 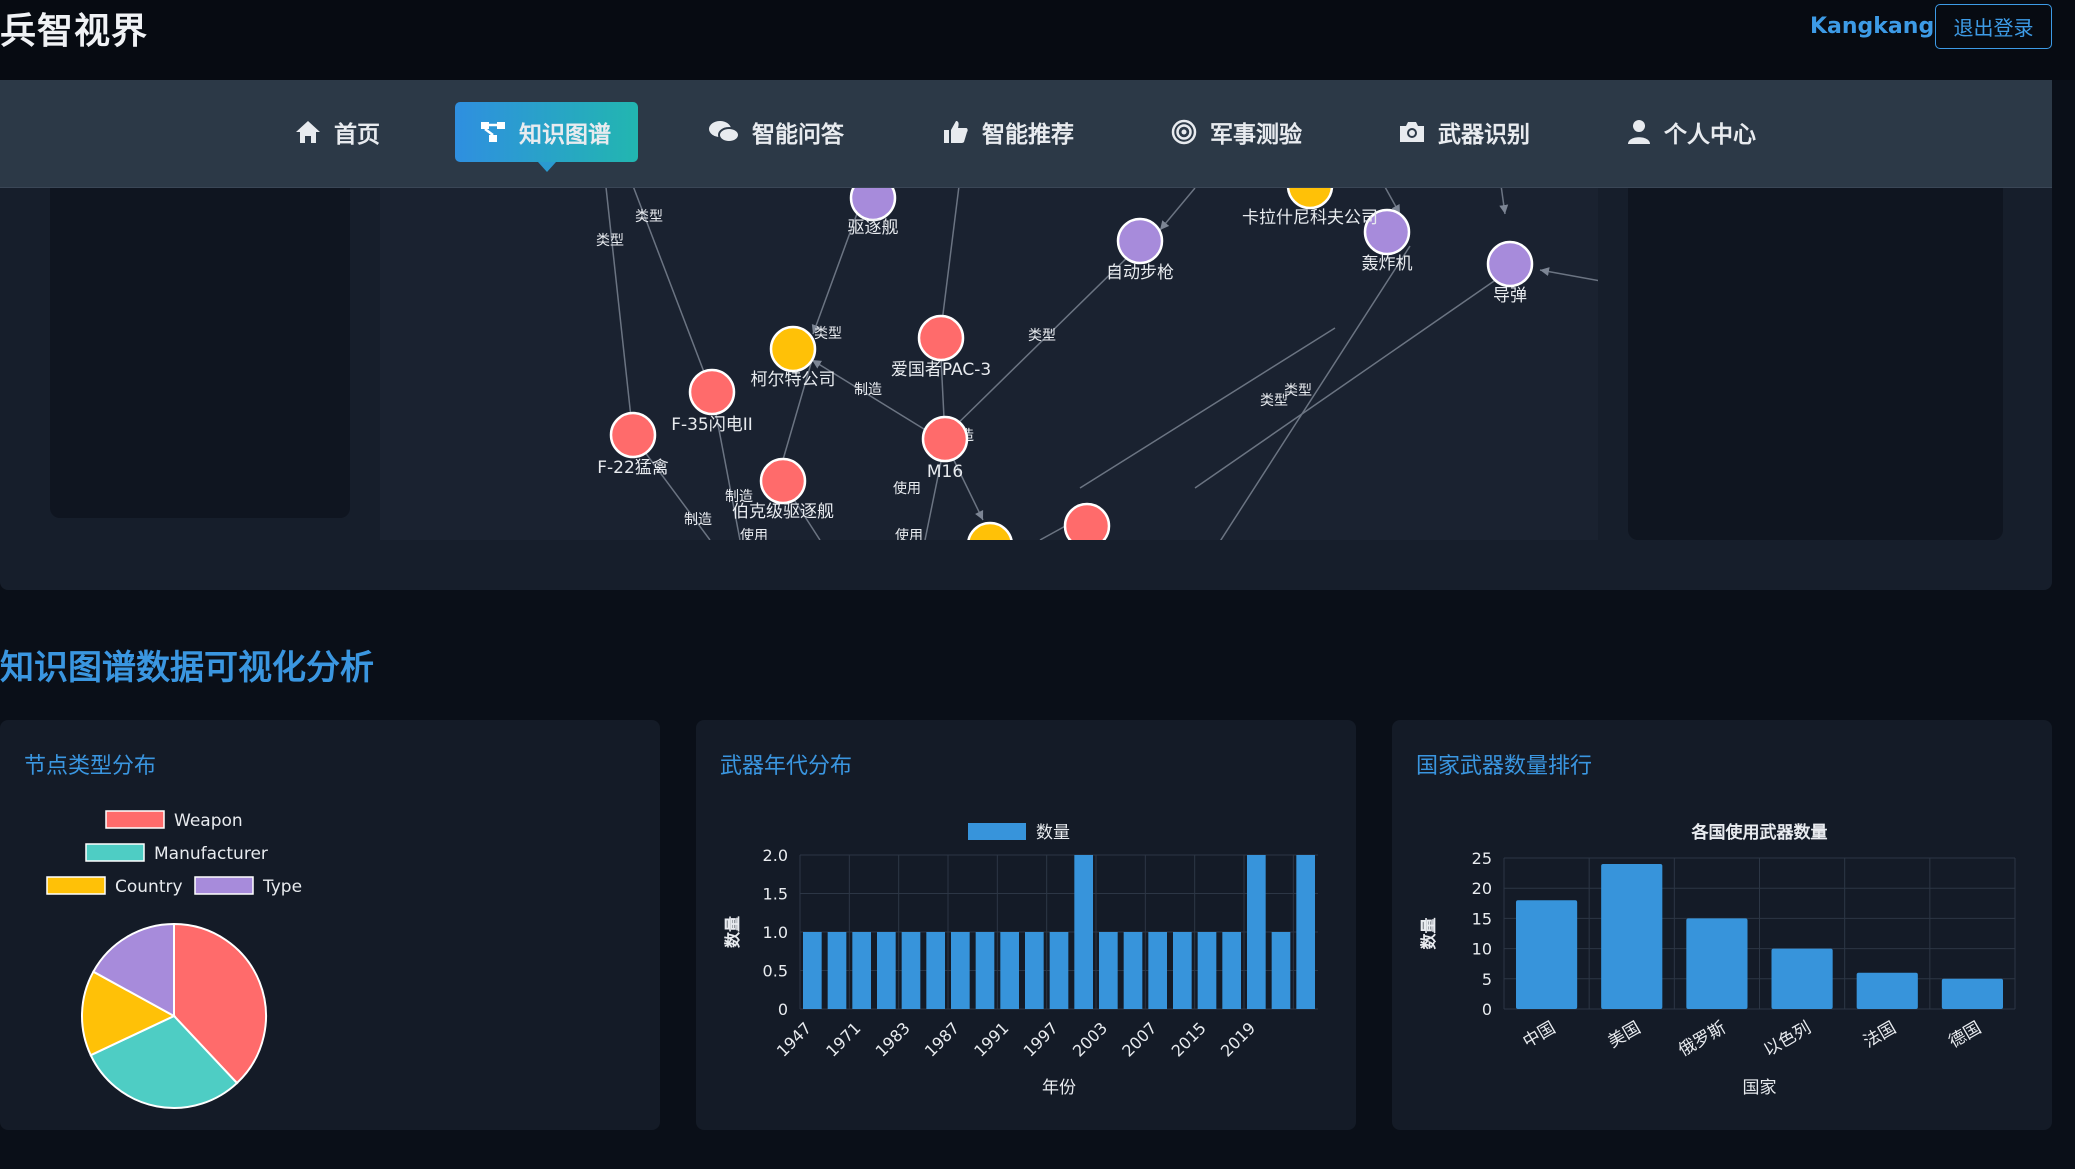 I want to click on analysis-section-title: 知识图谱数据可视化分析, so click(x=187, y=668).